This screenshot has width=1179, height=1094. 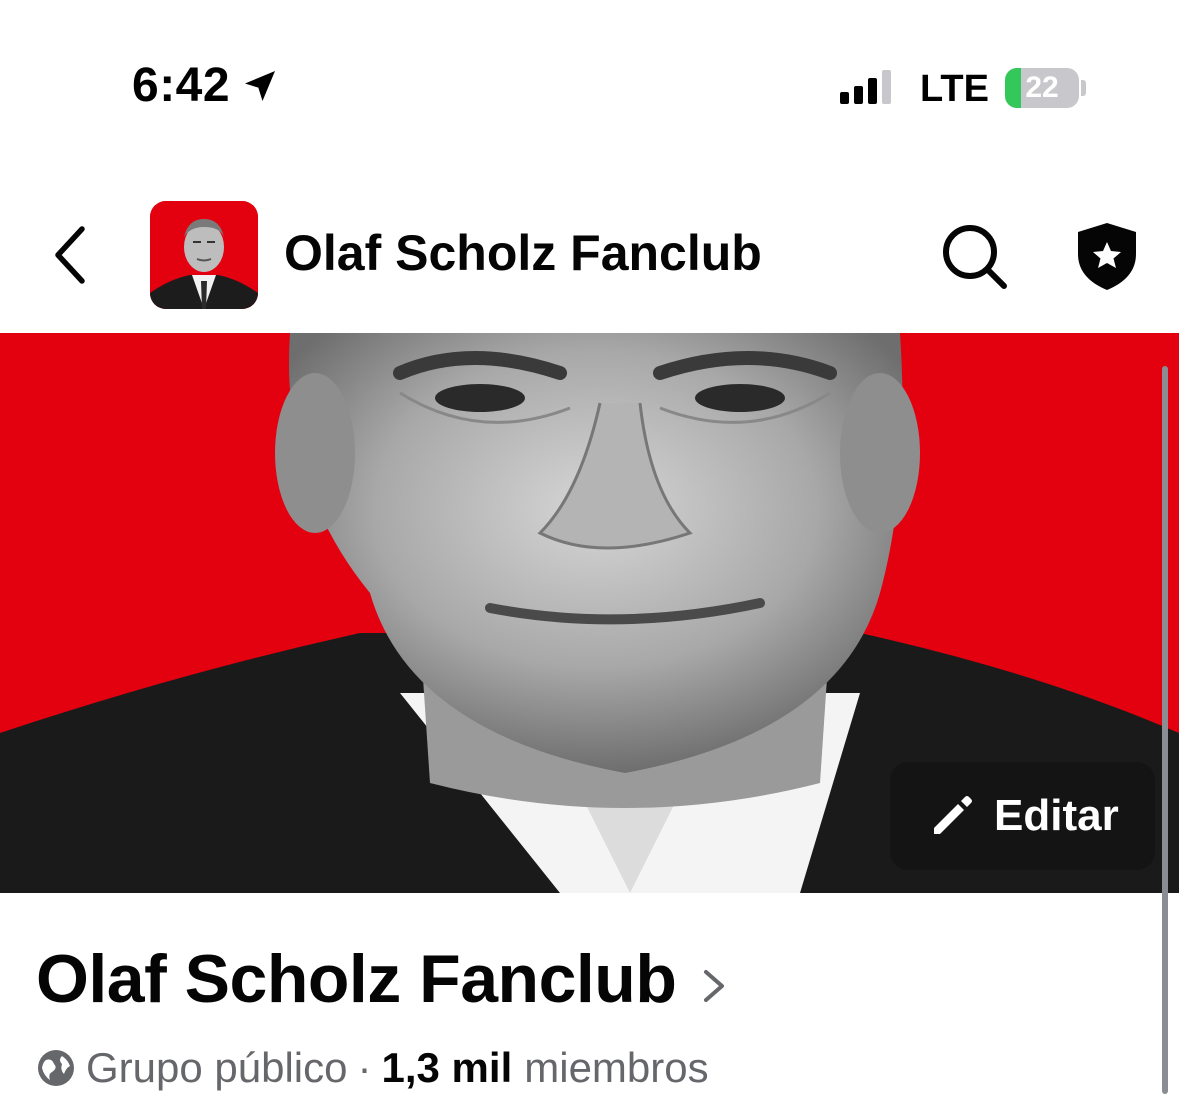 I want to click on search-icon, so click(x=975, y=257).